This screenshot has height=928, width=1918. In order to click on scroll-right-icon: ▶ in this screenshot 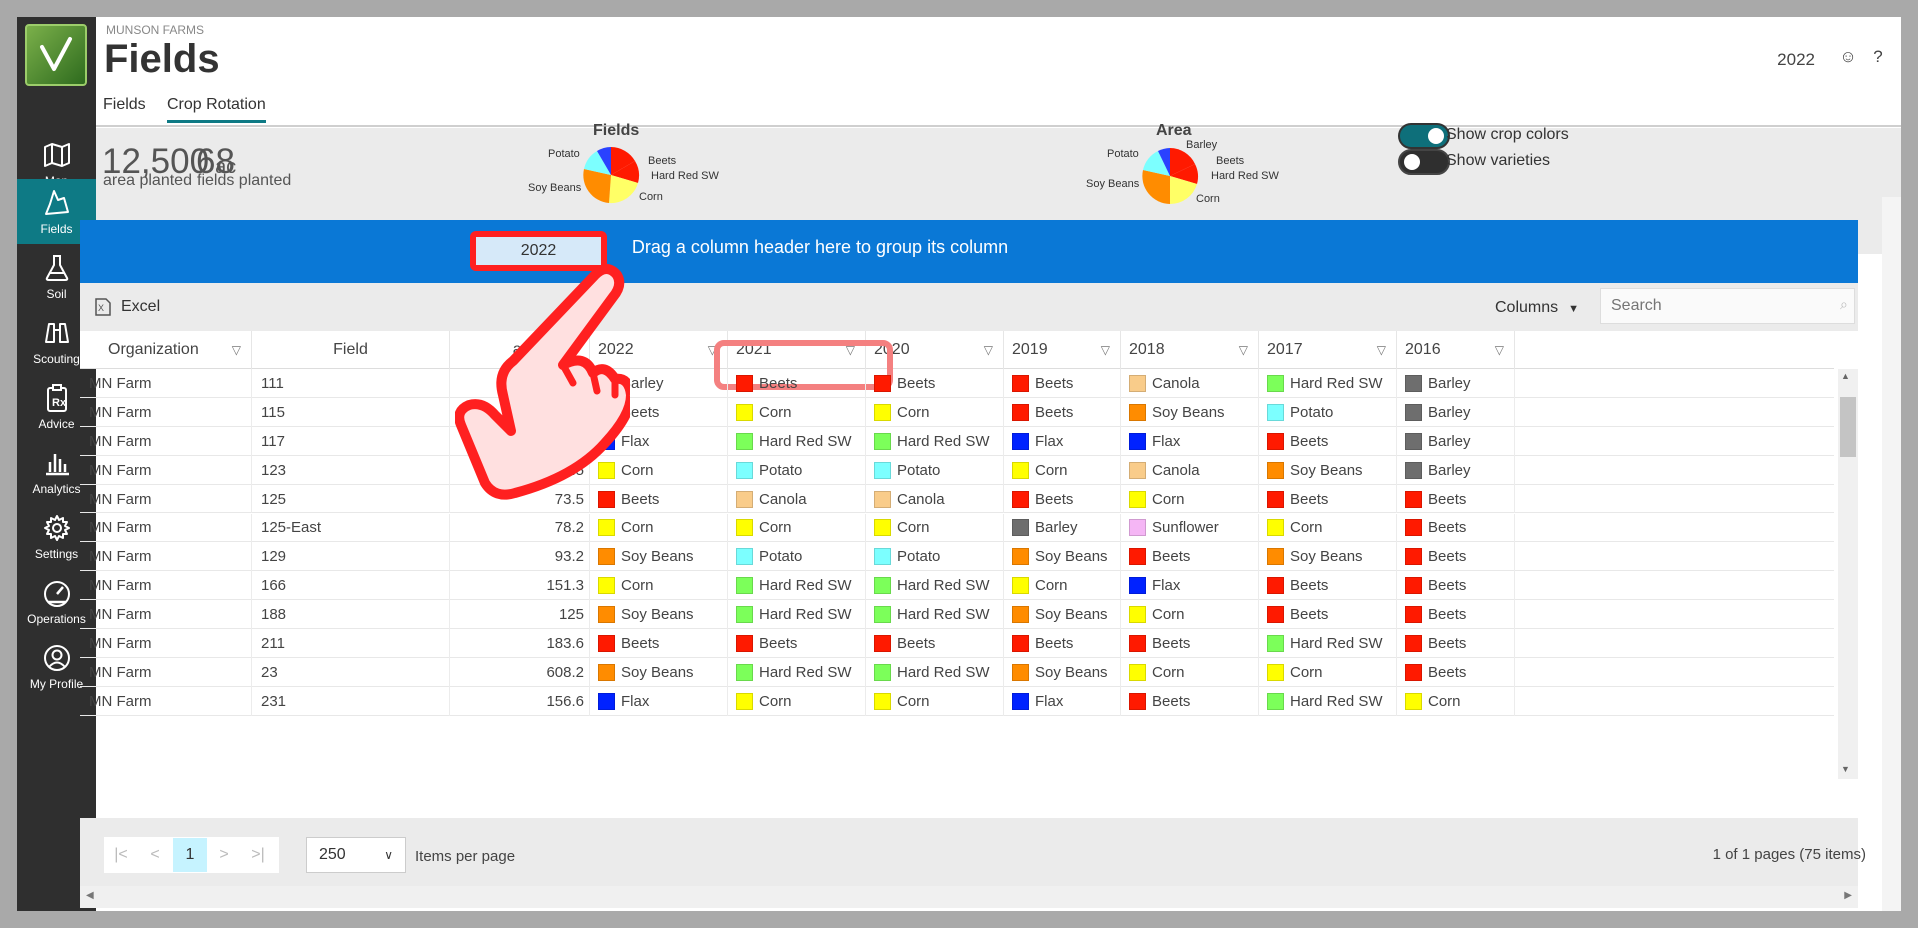, I will do `click(1848, 895)`.